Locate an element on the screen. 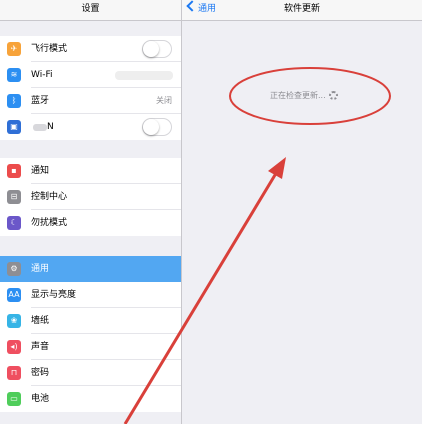 This screenshot has width=422, height=424. annotation-ellipse is located at coordinates (310, 96).